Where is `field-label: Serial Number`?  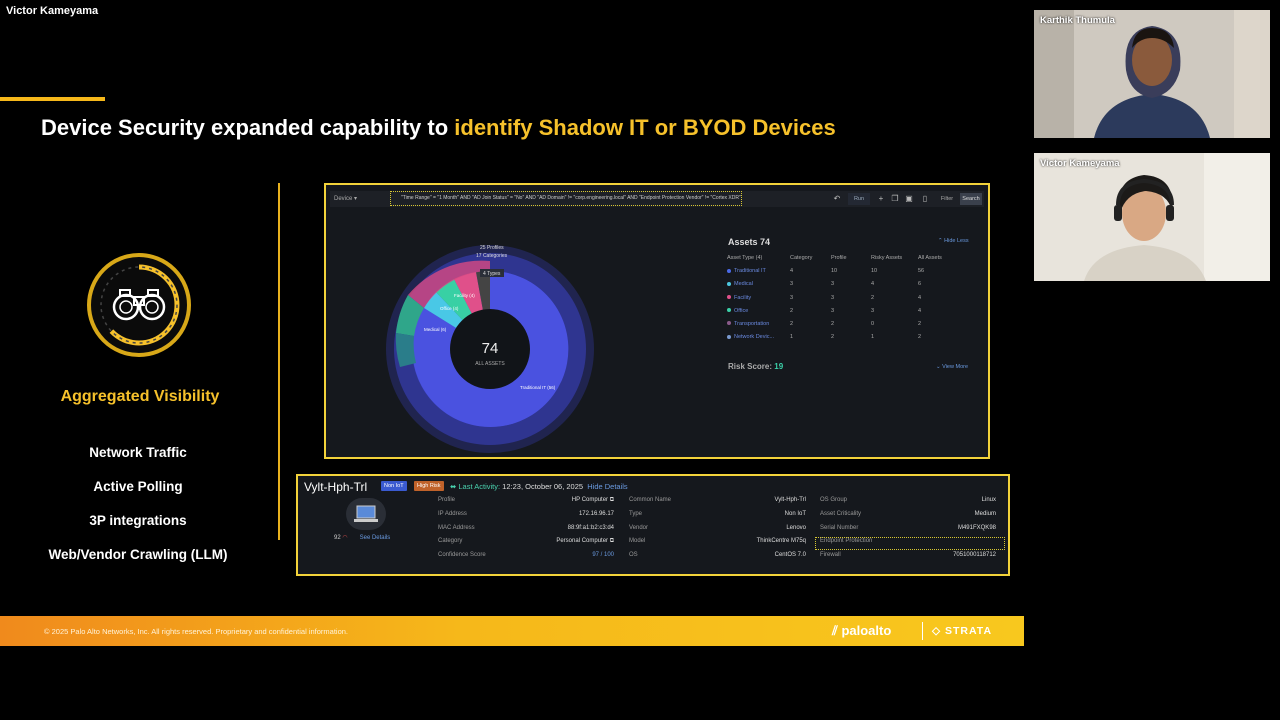 field-label: Serial Number is located at coordinates (839, 527).